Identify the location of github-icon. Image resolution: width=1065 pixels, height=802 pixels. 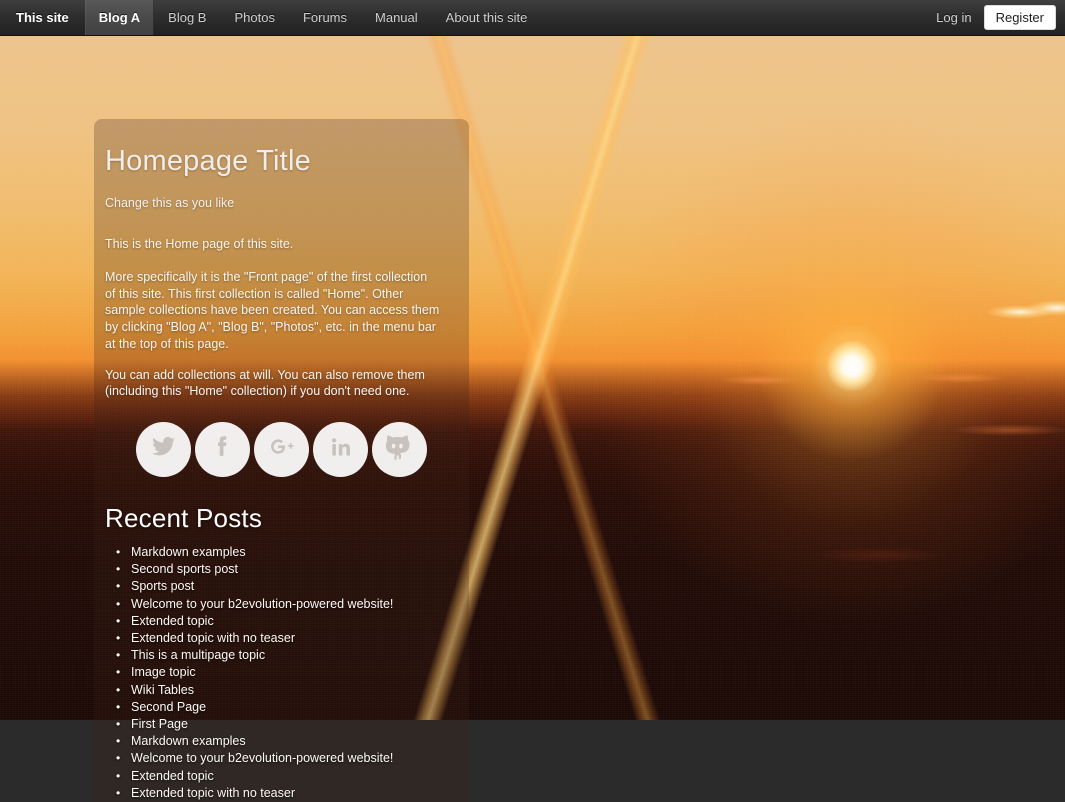
(399, 449).